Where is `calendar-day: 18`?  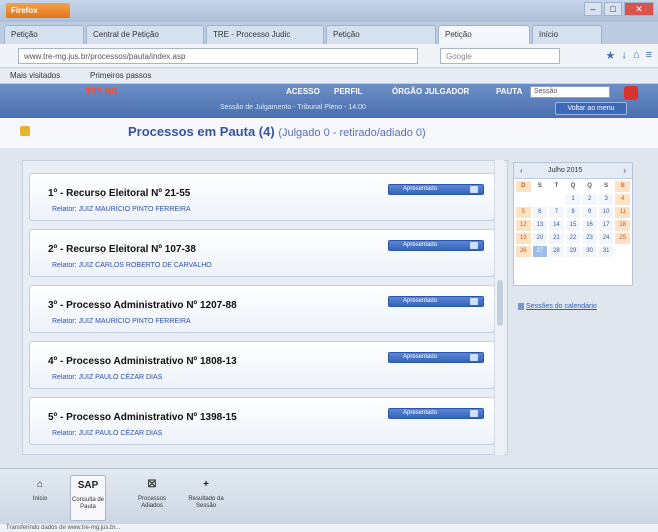 calendar-day: 18 is located at coordinates (622, 225).